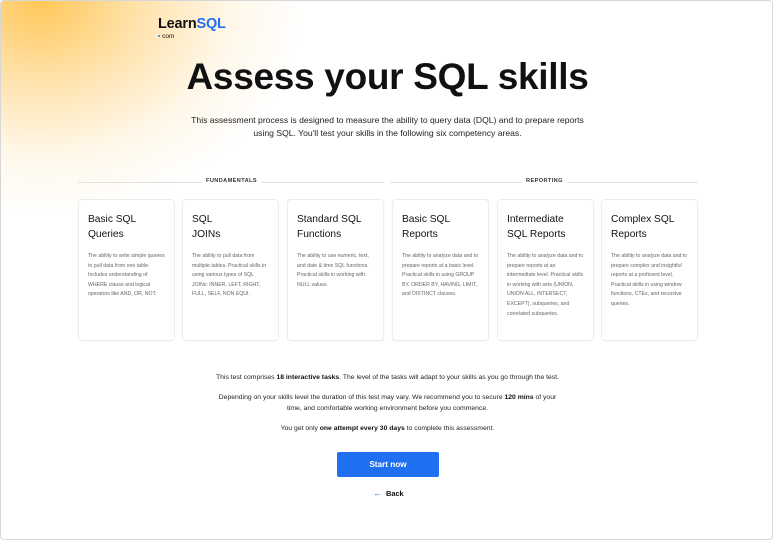 Image resolution: width=773 pixels, height=540 pixels. Describe the element at coordinates (377, 493) in the screenshot. I see `arrow-left-icon: ←` at that location.